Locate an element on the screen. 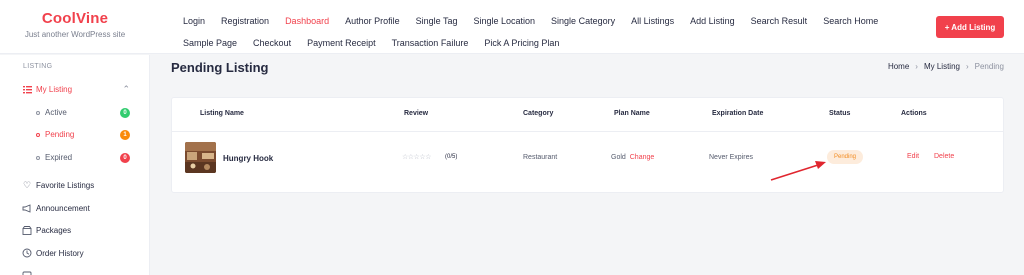 The image size is (1024, 275). chevron-up-icon: ⌃ is located at coordinates (126, 89).